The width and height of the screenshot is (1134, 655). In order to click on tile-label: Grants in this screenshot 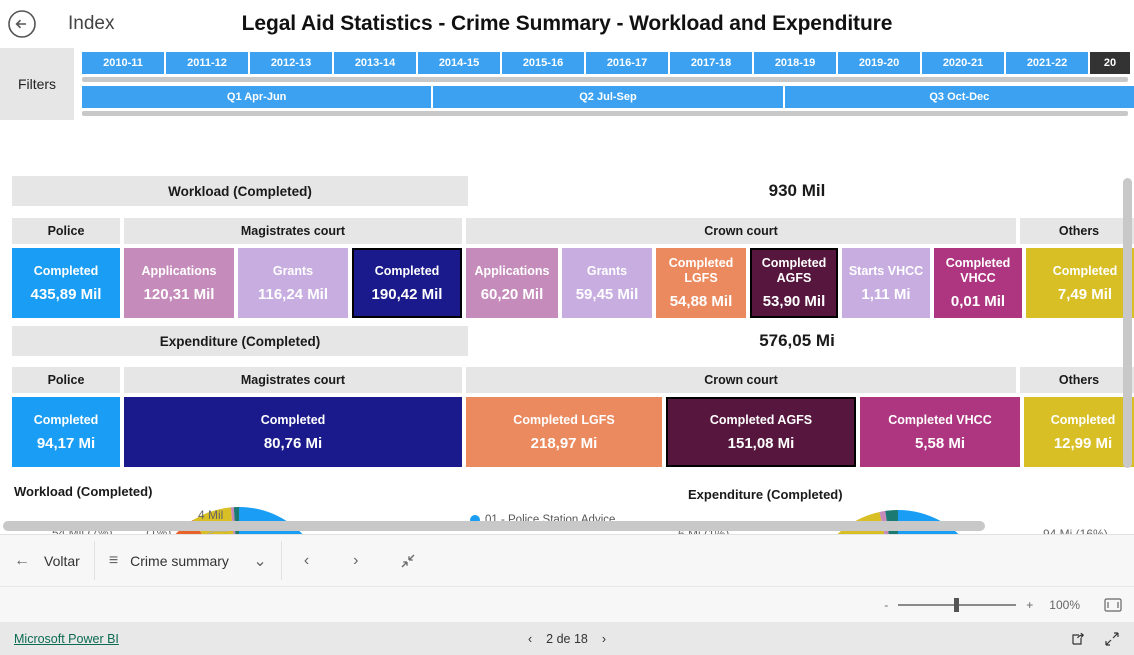, I will do `click(607, 270)`.